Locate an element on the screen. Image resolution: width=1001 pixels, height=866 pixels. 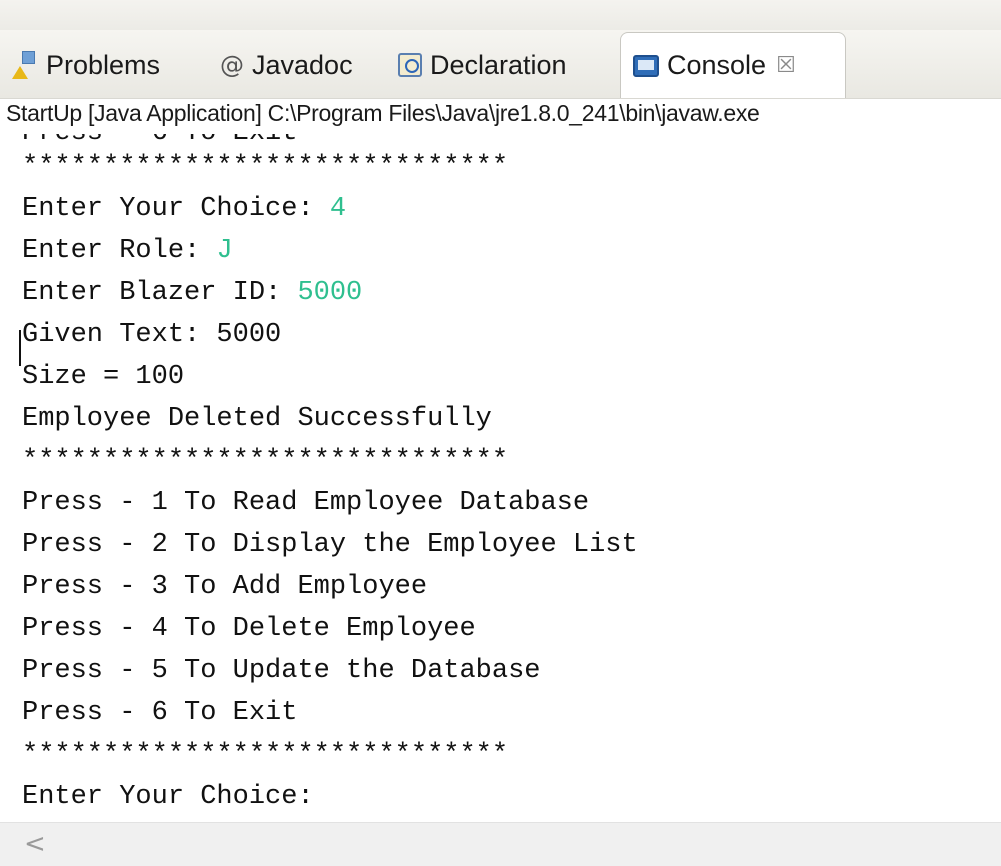
console-icon is located at coordinates (646, 65).